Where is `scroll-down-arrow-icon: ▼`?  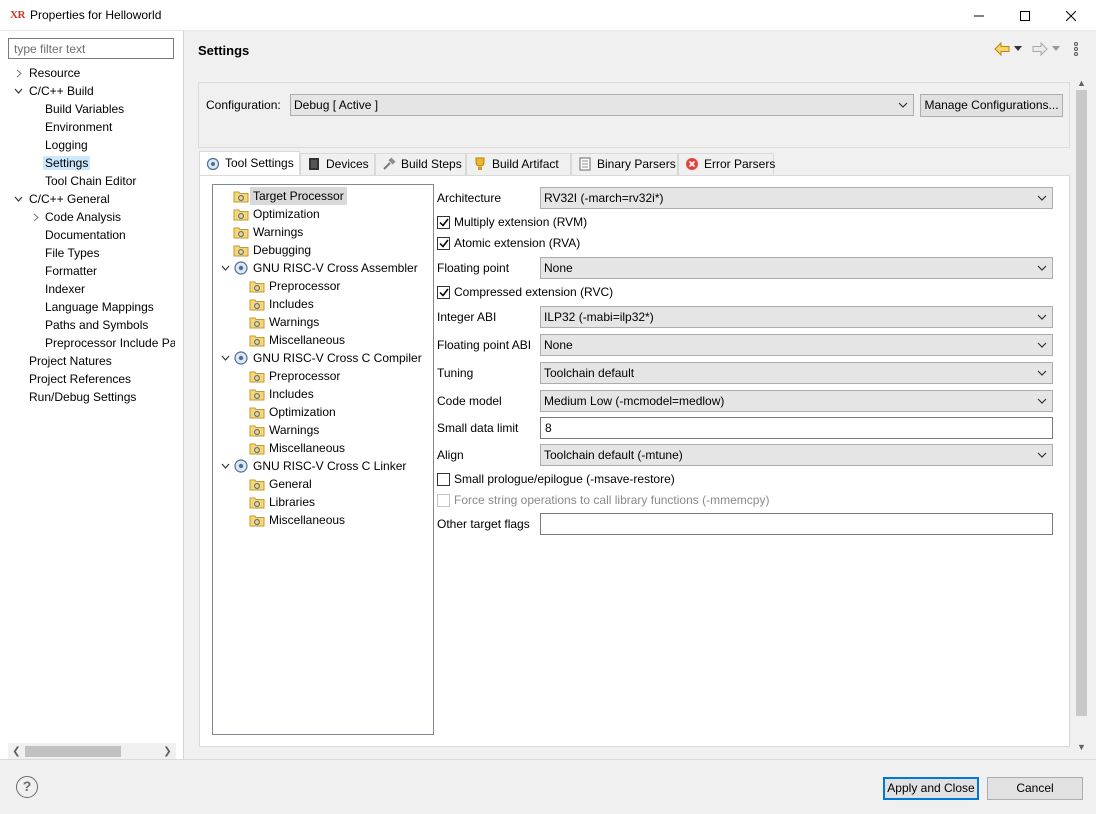 scroll-down-arrow-icon: ▼ is located at coordinates (1081, 747).